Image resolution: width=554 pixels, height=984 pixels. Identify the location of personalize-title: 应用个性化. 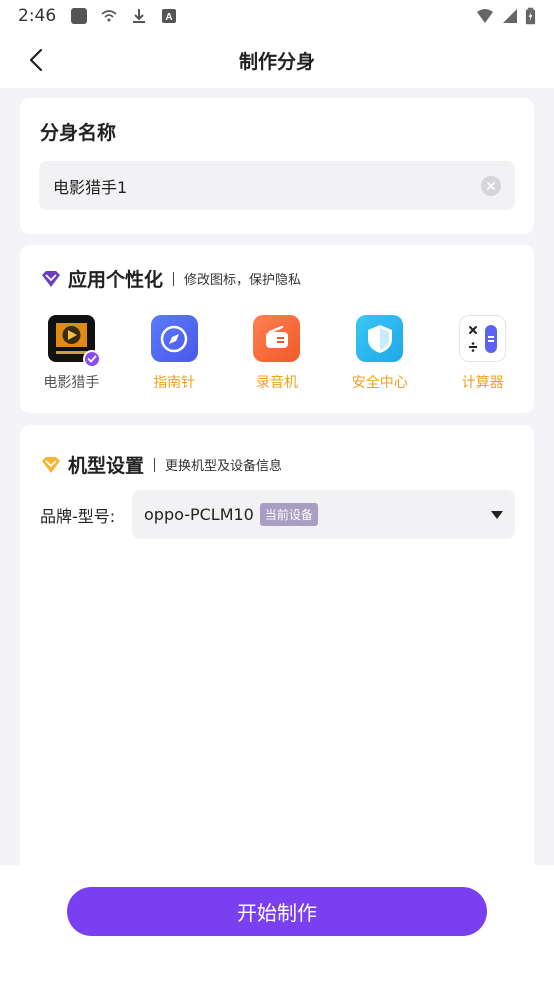
(116, 280).